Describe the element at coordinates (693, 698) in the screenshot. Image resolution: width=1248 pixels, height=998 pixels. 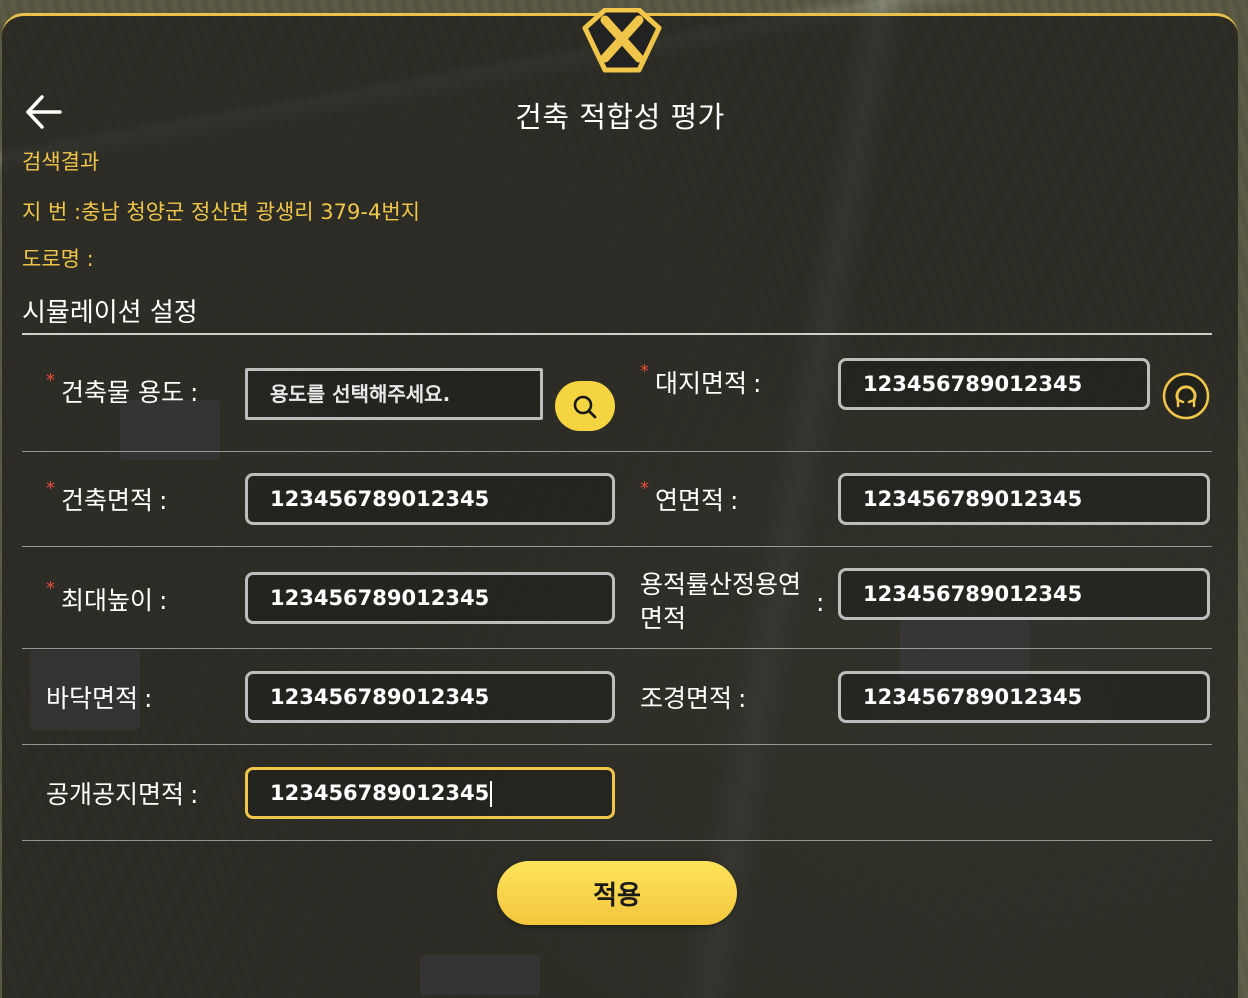
I see `landscape-area-label: 조경면적:` at that location.